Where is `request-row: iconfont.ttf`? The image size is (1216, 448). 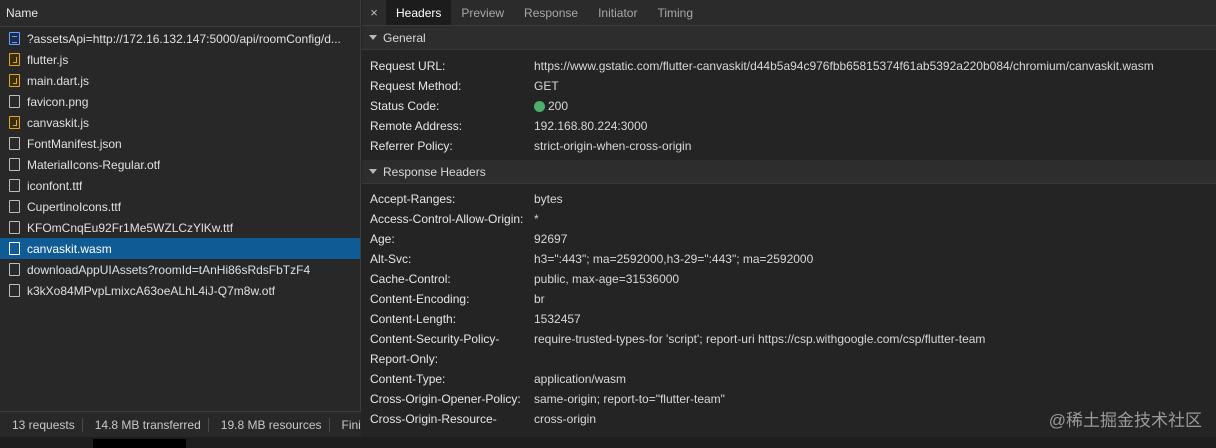 request-row: iconfont.ttf is located at coordinates (180, 185).